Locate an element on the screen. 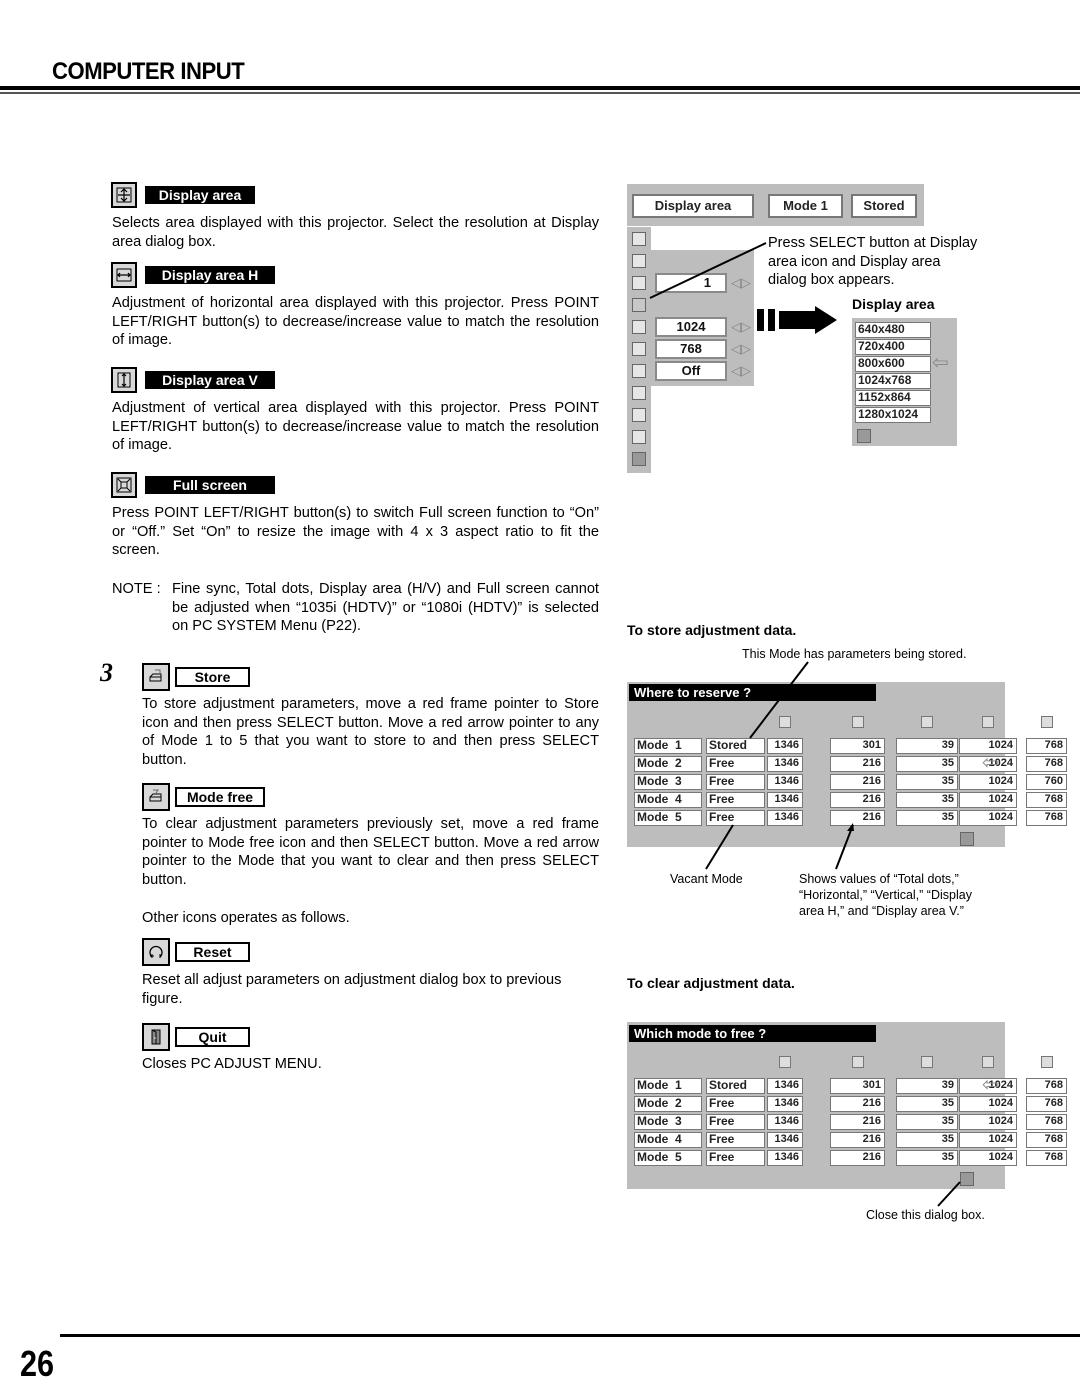  clear-mode-label: Mode 5 is located at coordinates (668, 1158).